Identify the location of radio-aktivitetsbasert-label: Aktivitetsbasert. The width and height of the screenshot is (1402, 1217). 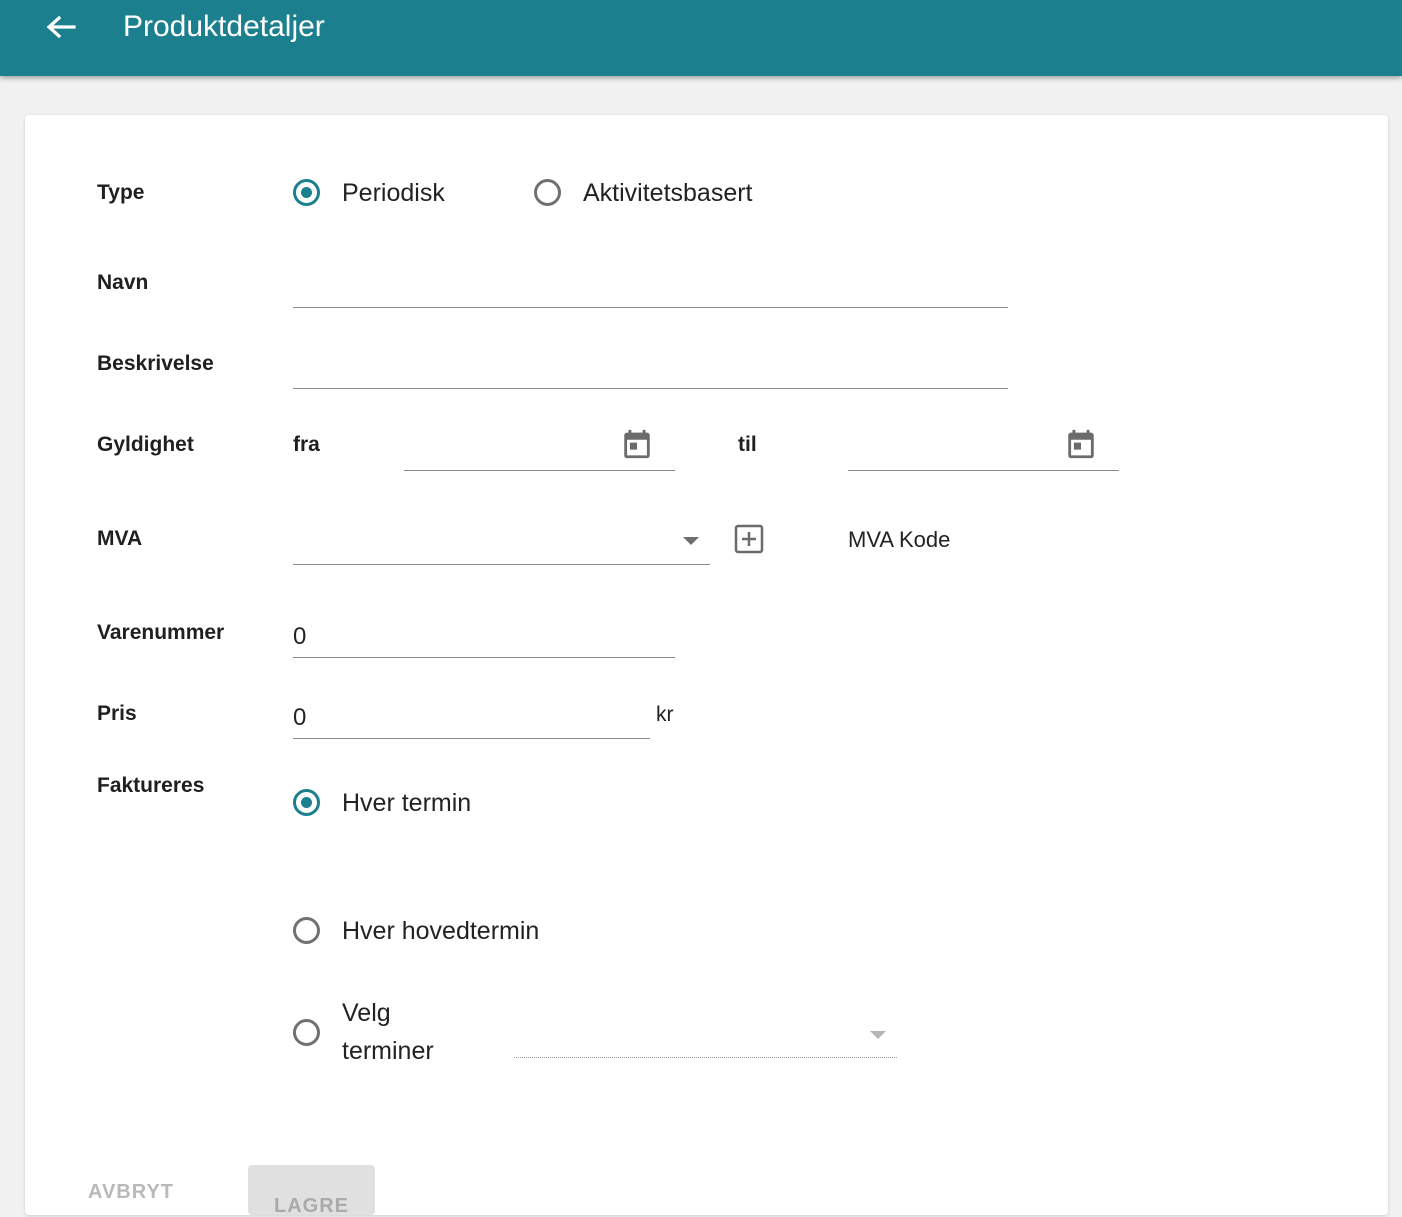
(668, 193).